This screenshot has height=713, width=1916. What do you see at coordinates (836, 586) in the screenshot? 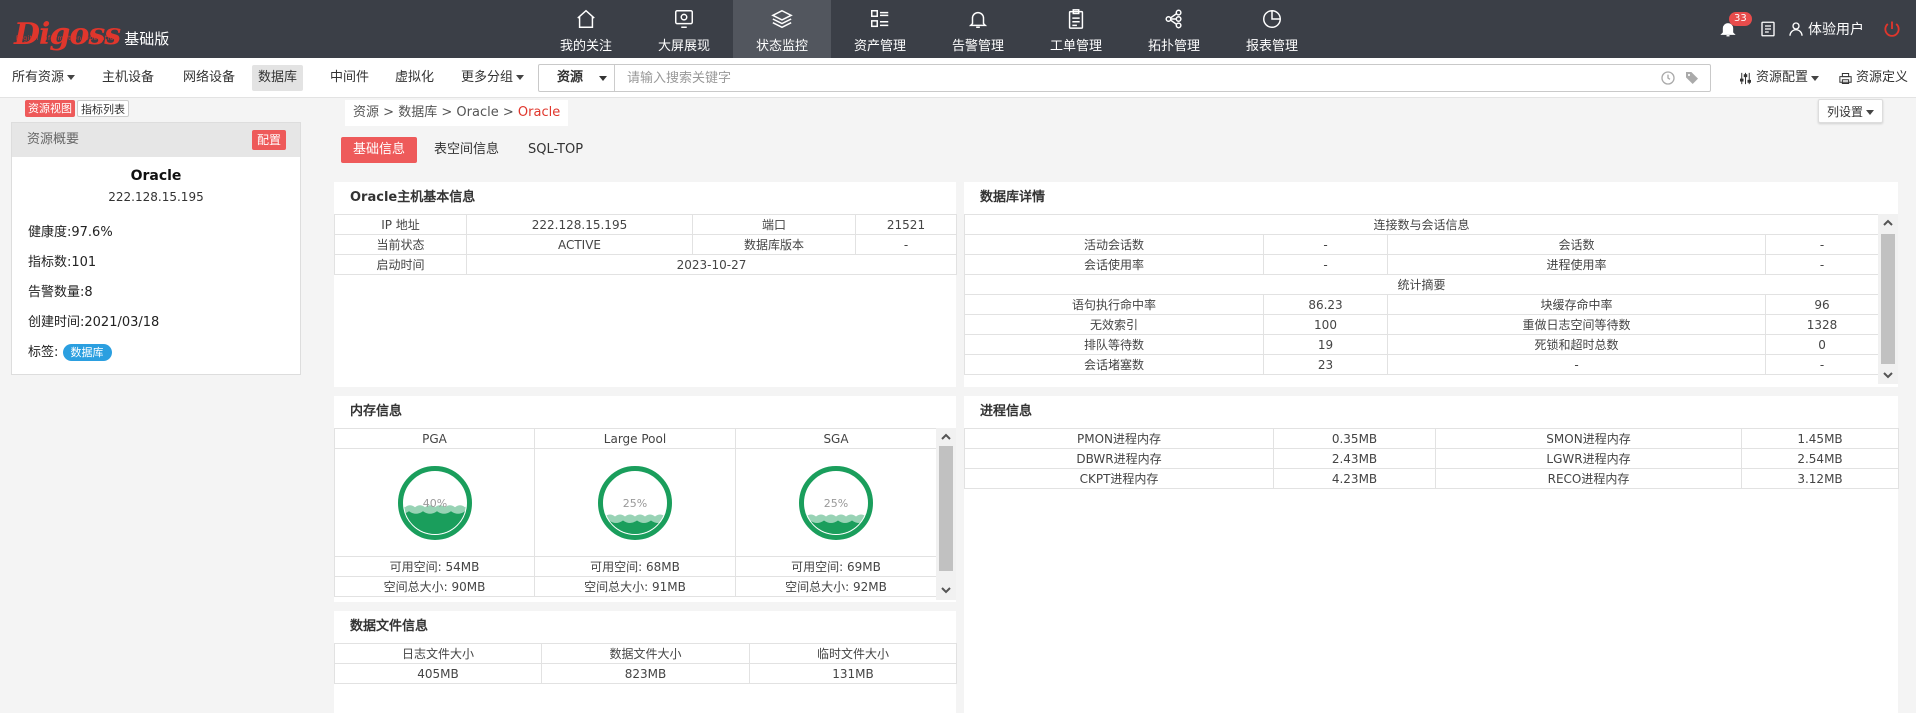
I see `pool-total: 空间总大小: 92MB` at bounding box center [836, 586].